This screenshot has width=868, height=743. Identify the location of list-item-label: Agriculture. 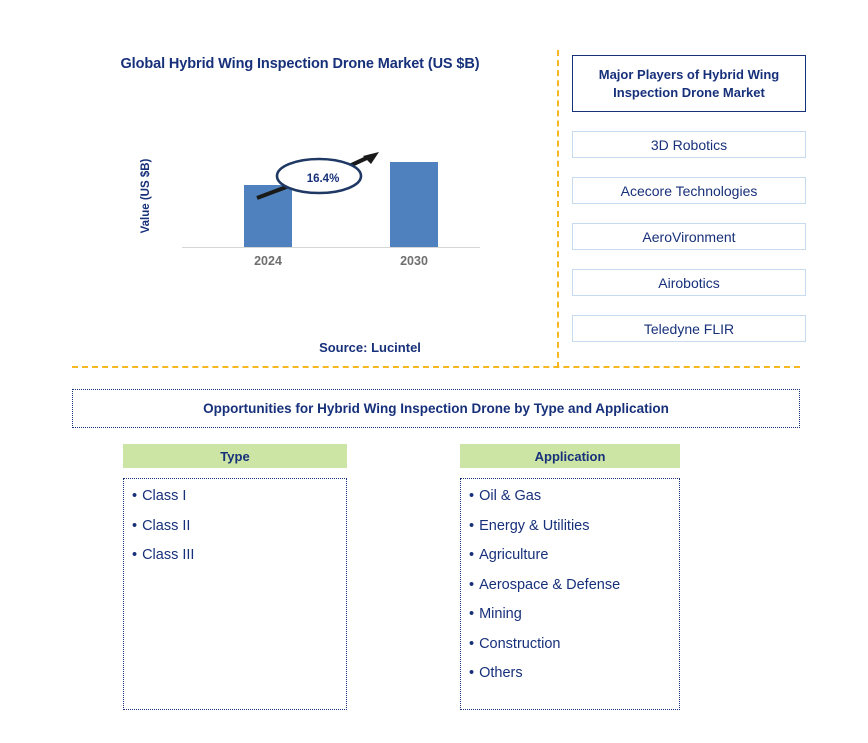
(514, 555).